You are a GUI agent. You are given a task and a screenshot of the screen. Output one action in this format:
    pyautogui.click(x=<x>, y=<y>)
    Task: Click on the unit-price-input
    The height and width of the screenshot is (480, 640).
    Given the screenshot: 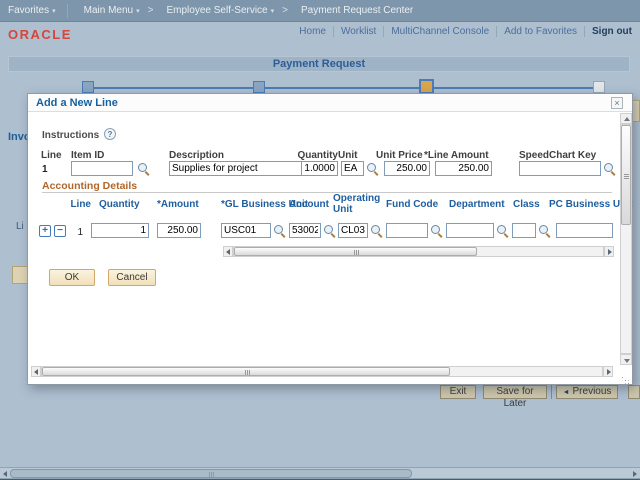 What is the action you would take?
    pyautogui.click(x=407, y=168)
    